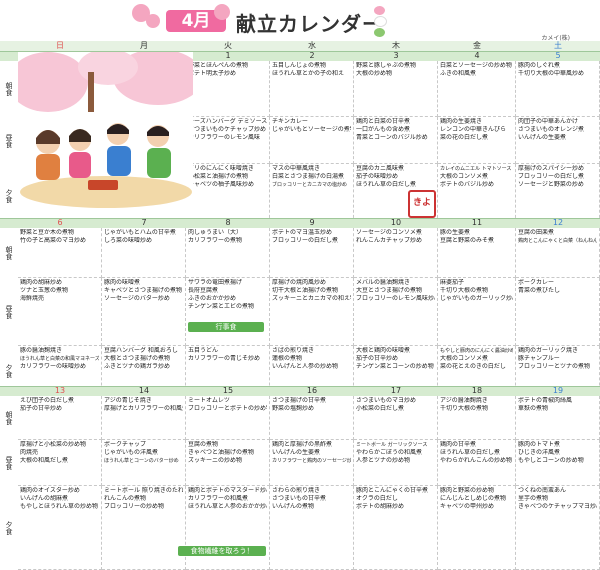  What do you see at coordinates (473, 129) in the screenshot?
I see `menu-item: レンコンの中華きんぴら` at bounding box center [473, 129].